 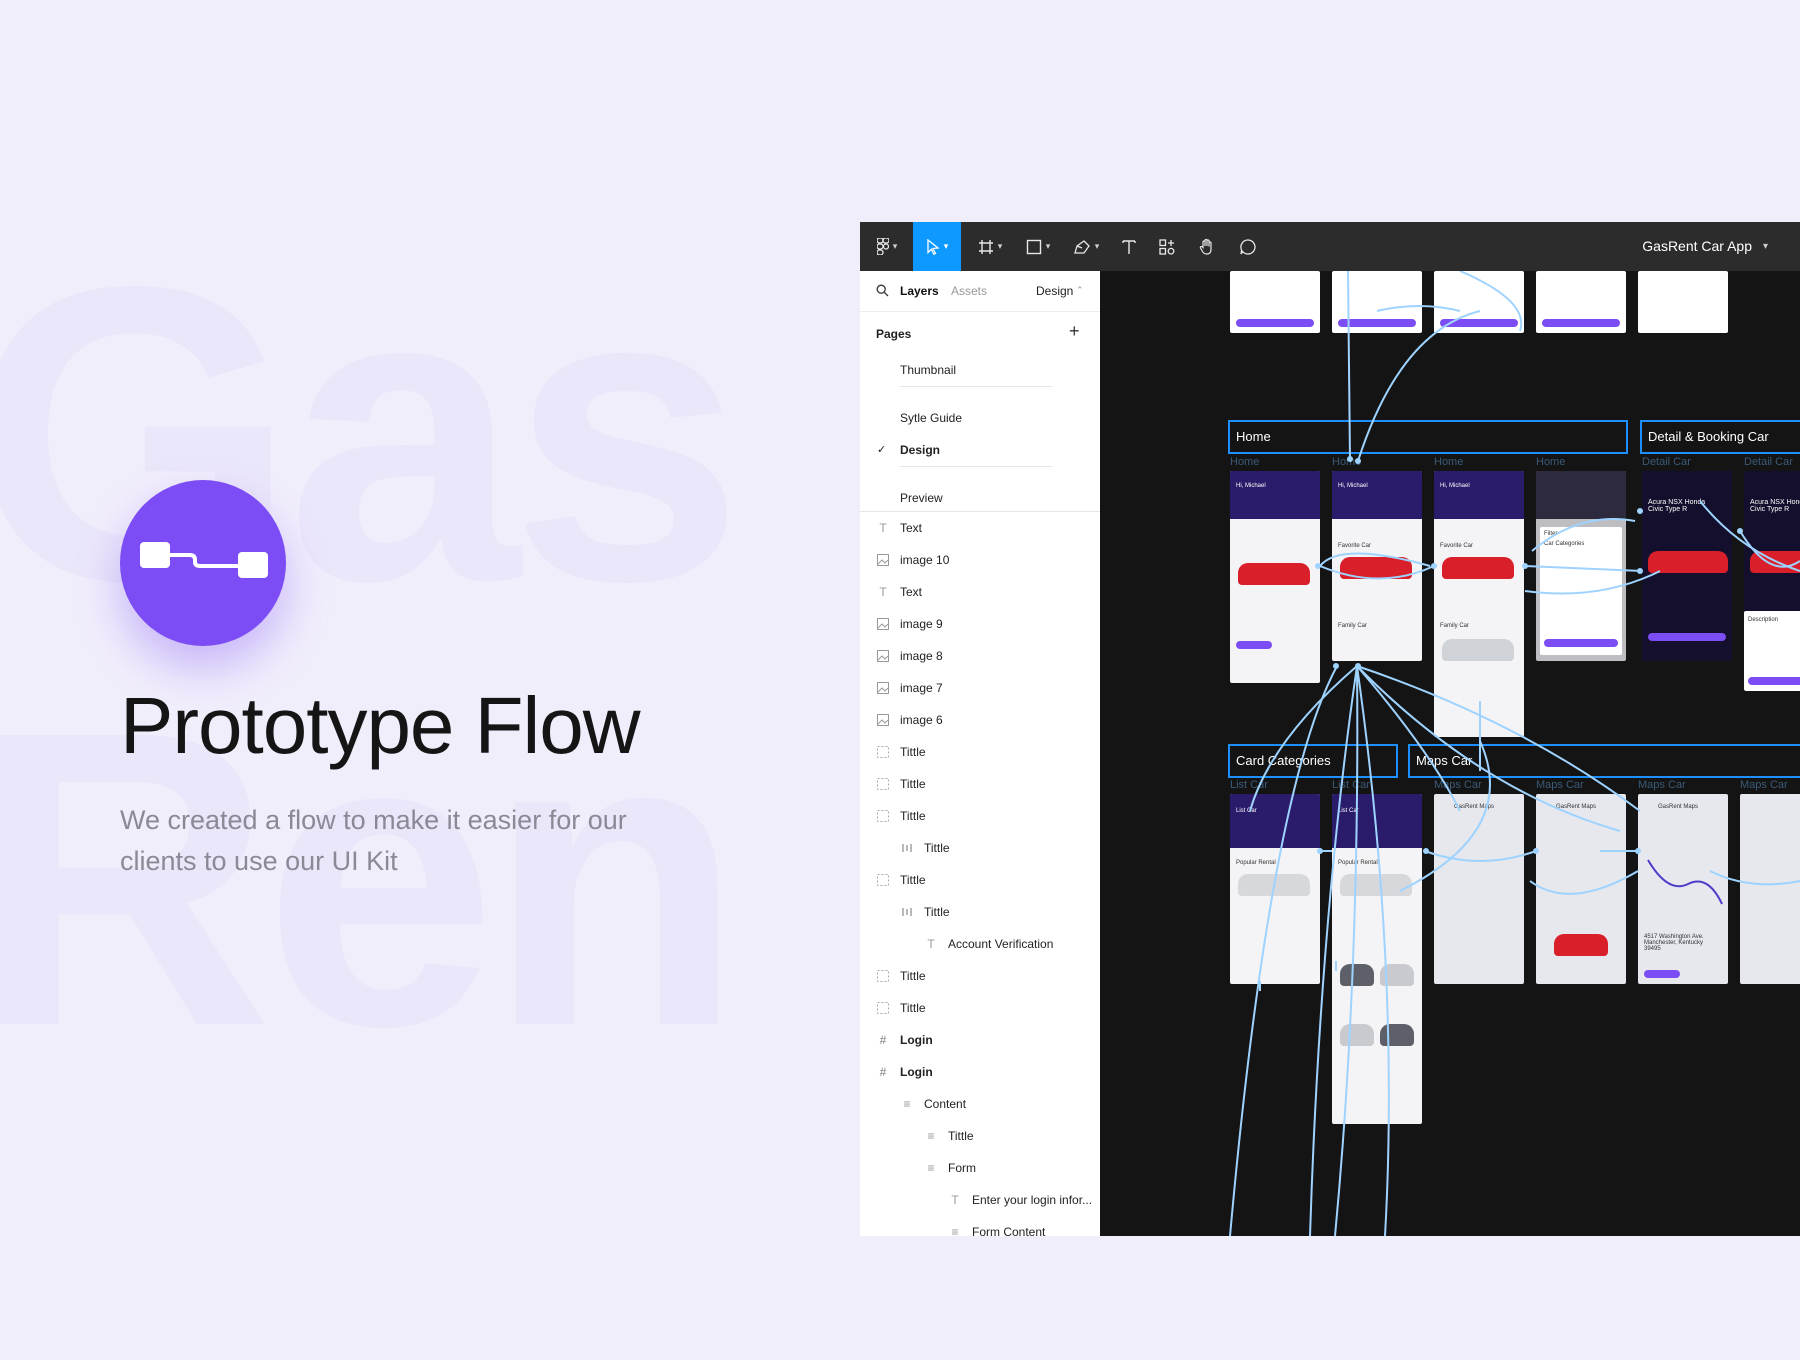 What do you see at coordinates (988, 944) in the screenshot?
I see `layer-text: T Account Verification` at bounding box center [988, 944].